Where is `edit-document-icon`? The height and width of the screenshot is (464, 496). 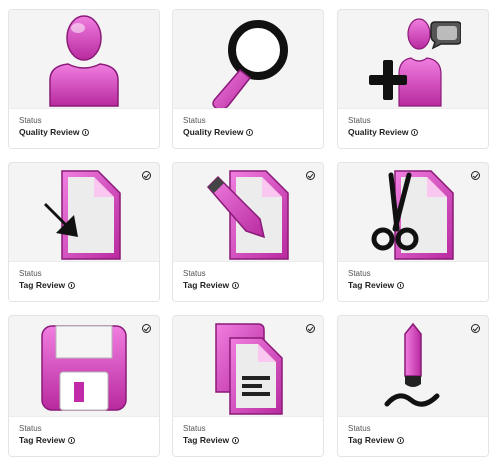 edit-document-icon is located at coordinates (247, 215).